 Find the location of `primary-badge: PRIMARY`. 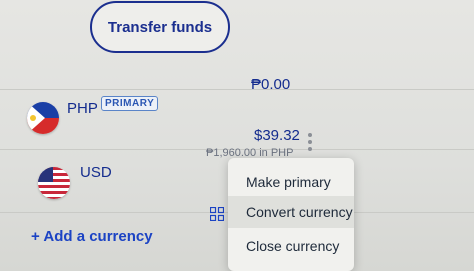

primary-badge: PRIMARY is located at coordinates (130, 103).